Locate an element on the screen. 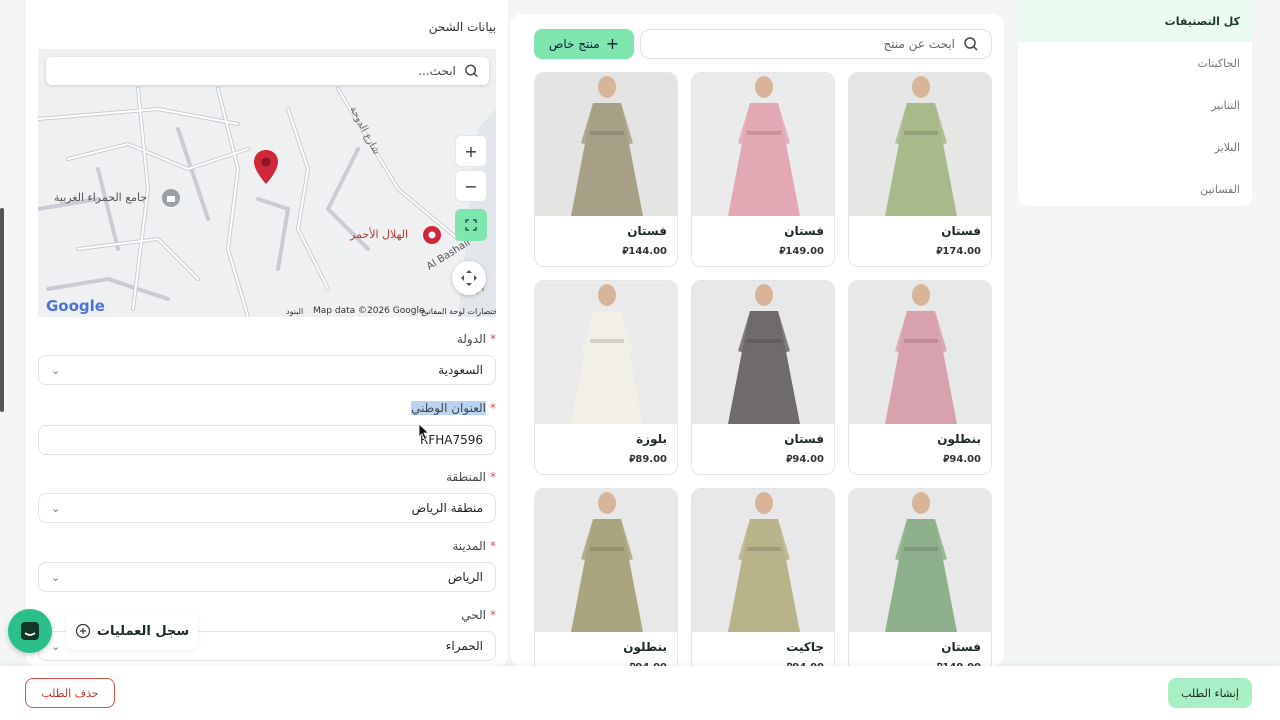 The width and height of the screenshot is (1280, 720). map-terms: البنود is located at coordinates (294, 311).